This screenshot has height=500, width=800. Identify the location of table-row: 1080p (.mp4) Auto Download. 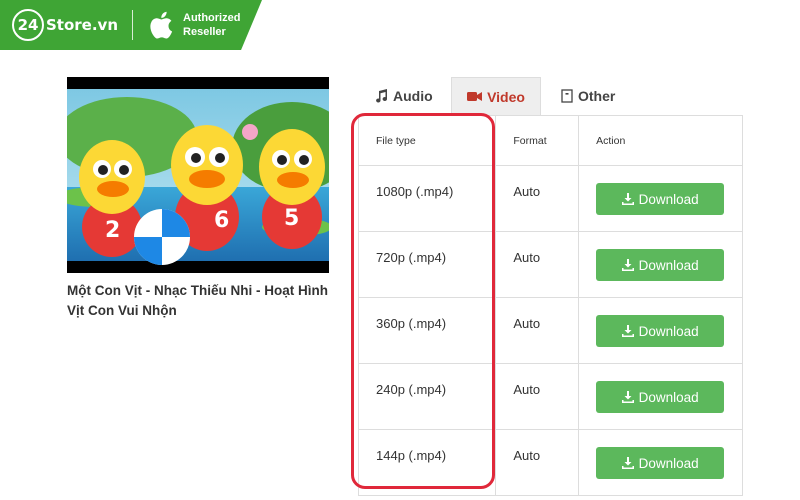
(550, 198).